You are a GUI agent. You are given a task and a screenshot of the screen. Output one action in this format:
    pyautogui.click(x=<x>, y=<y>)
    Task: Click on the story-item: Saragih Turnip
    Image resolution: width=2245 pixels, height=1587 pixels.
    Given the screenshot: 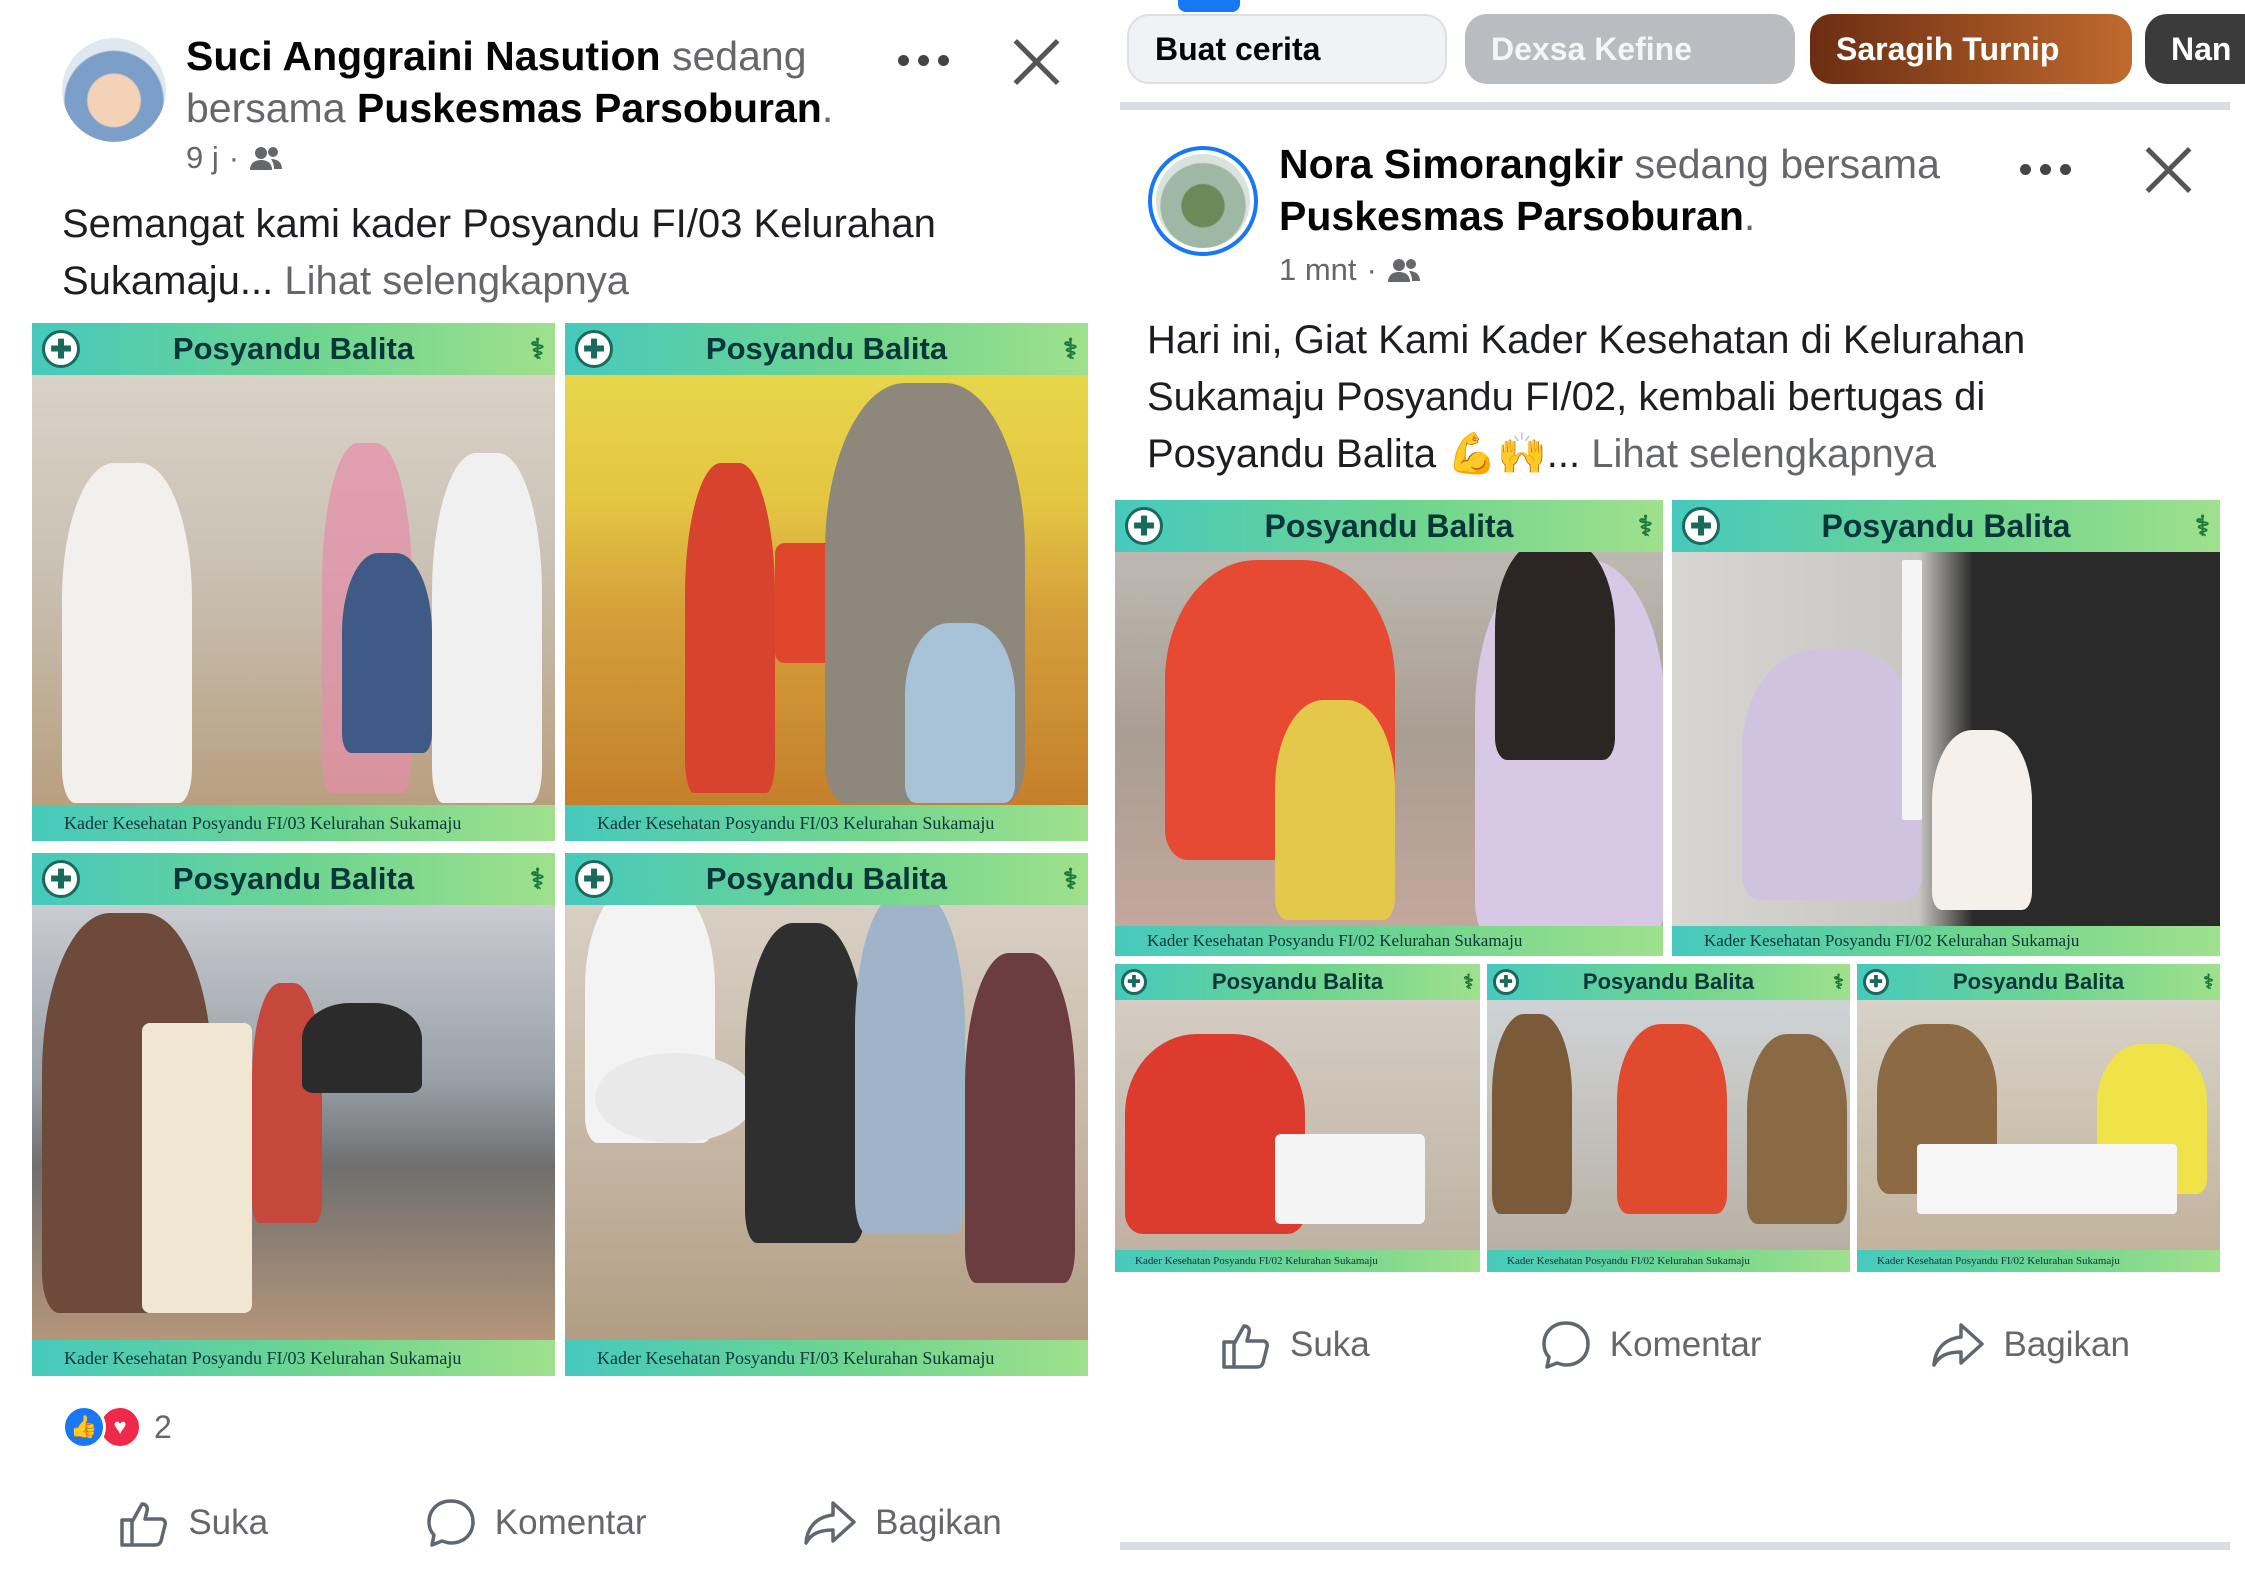 What is the action you would take?
    pyautogui.click(x=1971, y=49)
    